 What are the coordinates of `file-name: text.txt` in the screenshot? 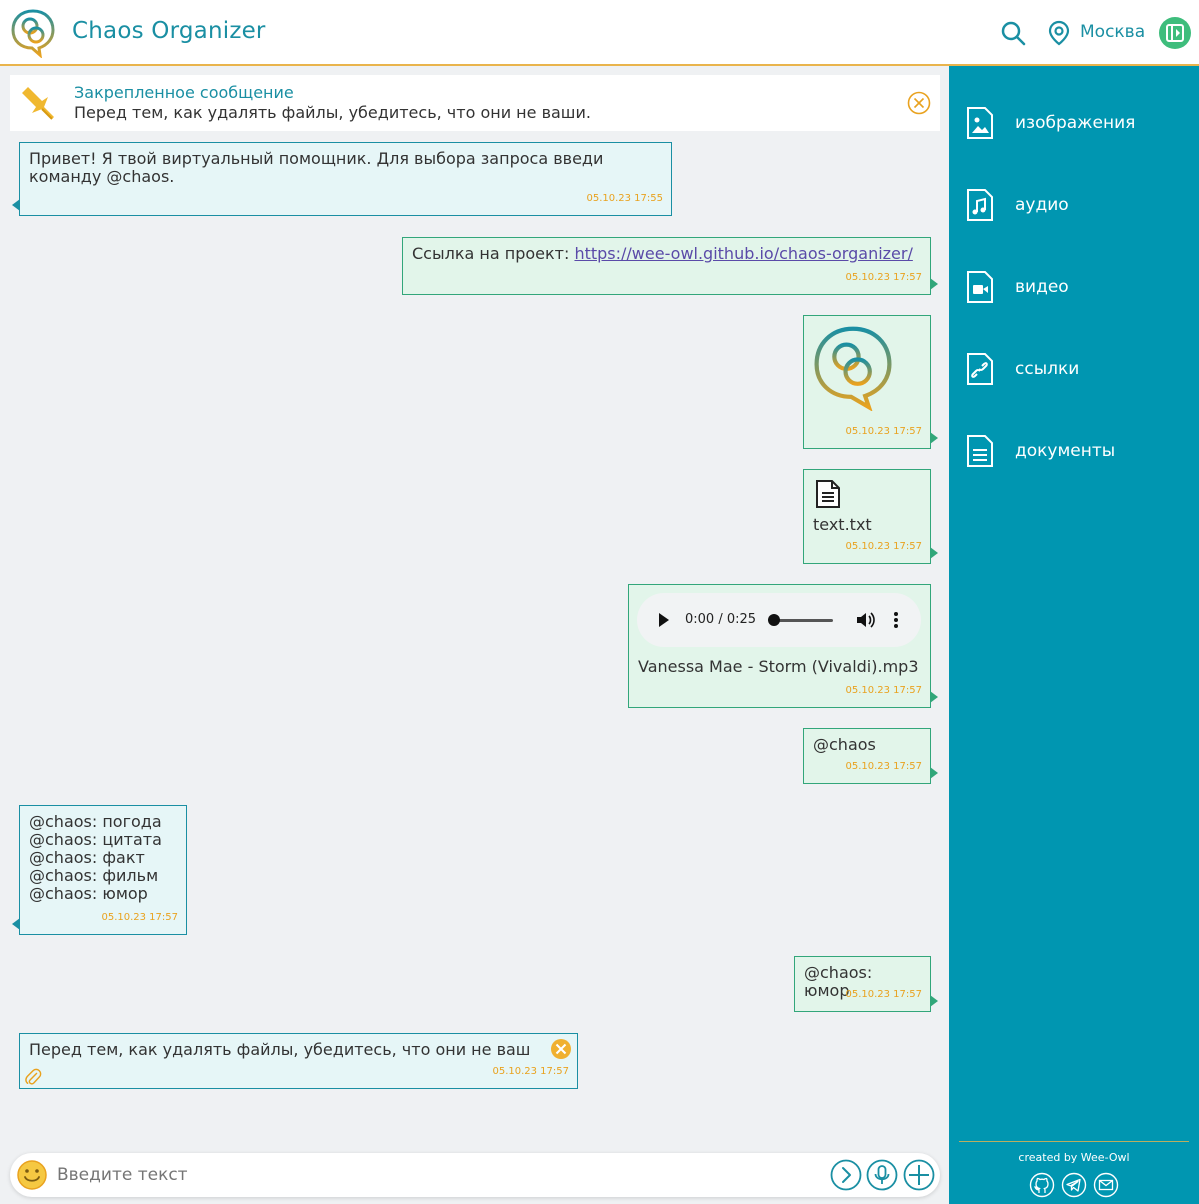 It's located at (842, 525).